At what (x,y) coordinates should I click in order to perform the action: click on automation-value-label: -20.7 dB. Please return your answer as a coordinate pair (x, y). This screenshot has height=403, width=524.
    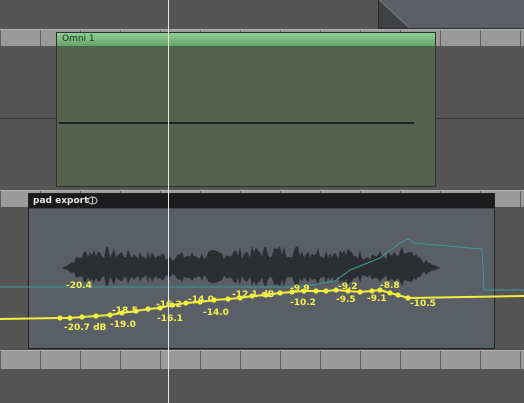
    Looking at the image, I should click on (85, 328).